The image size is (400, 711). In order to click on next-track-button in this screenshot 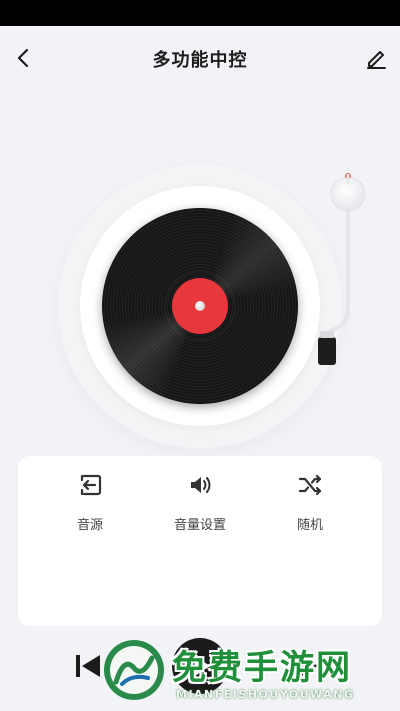, I will do `click(312, 666)`.